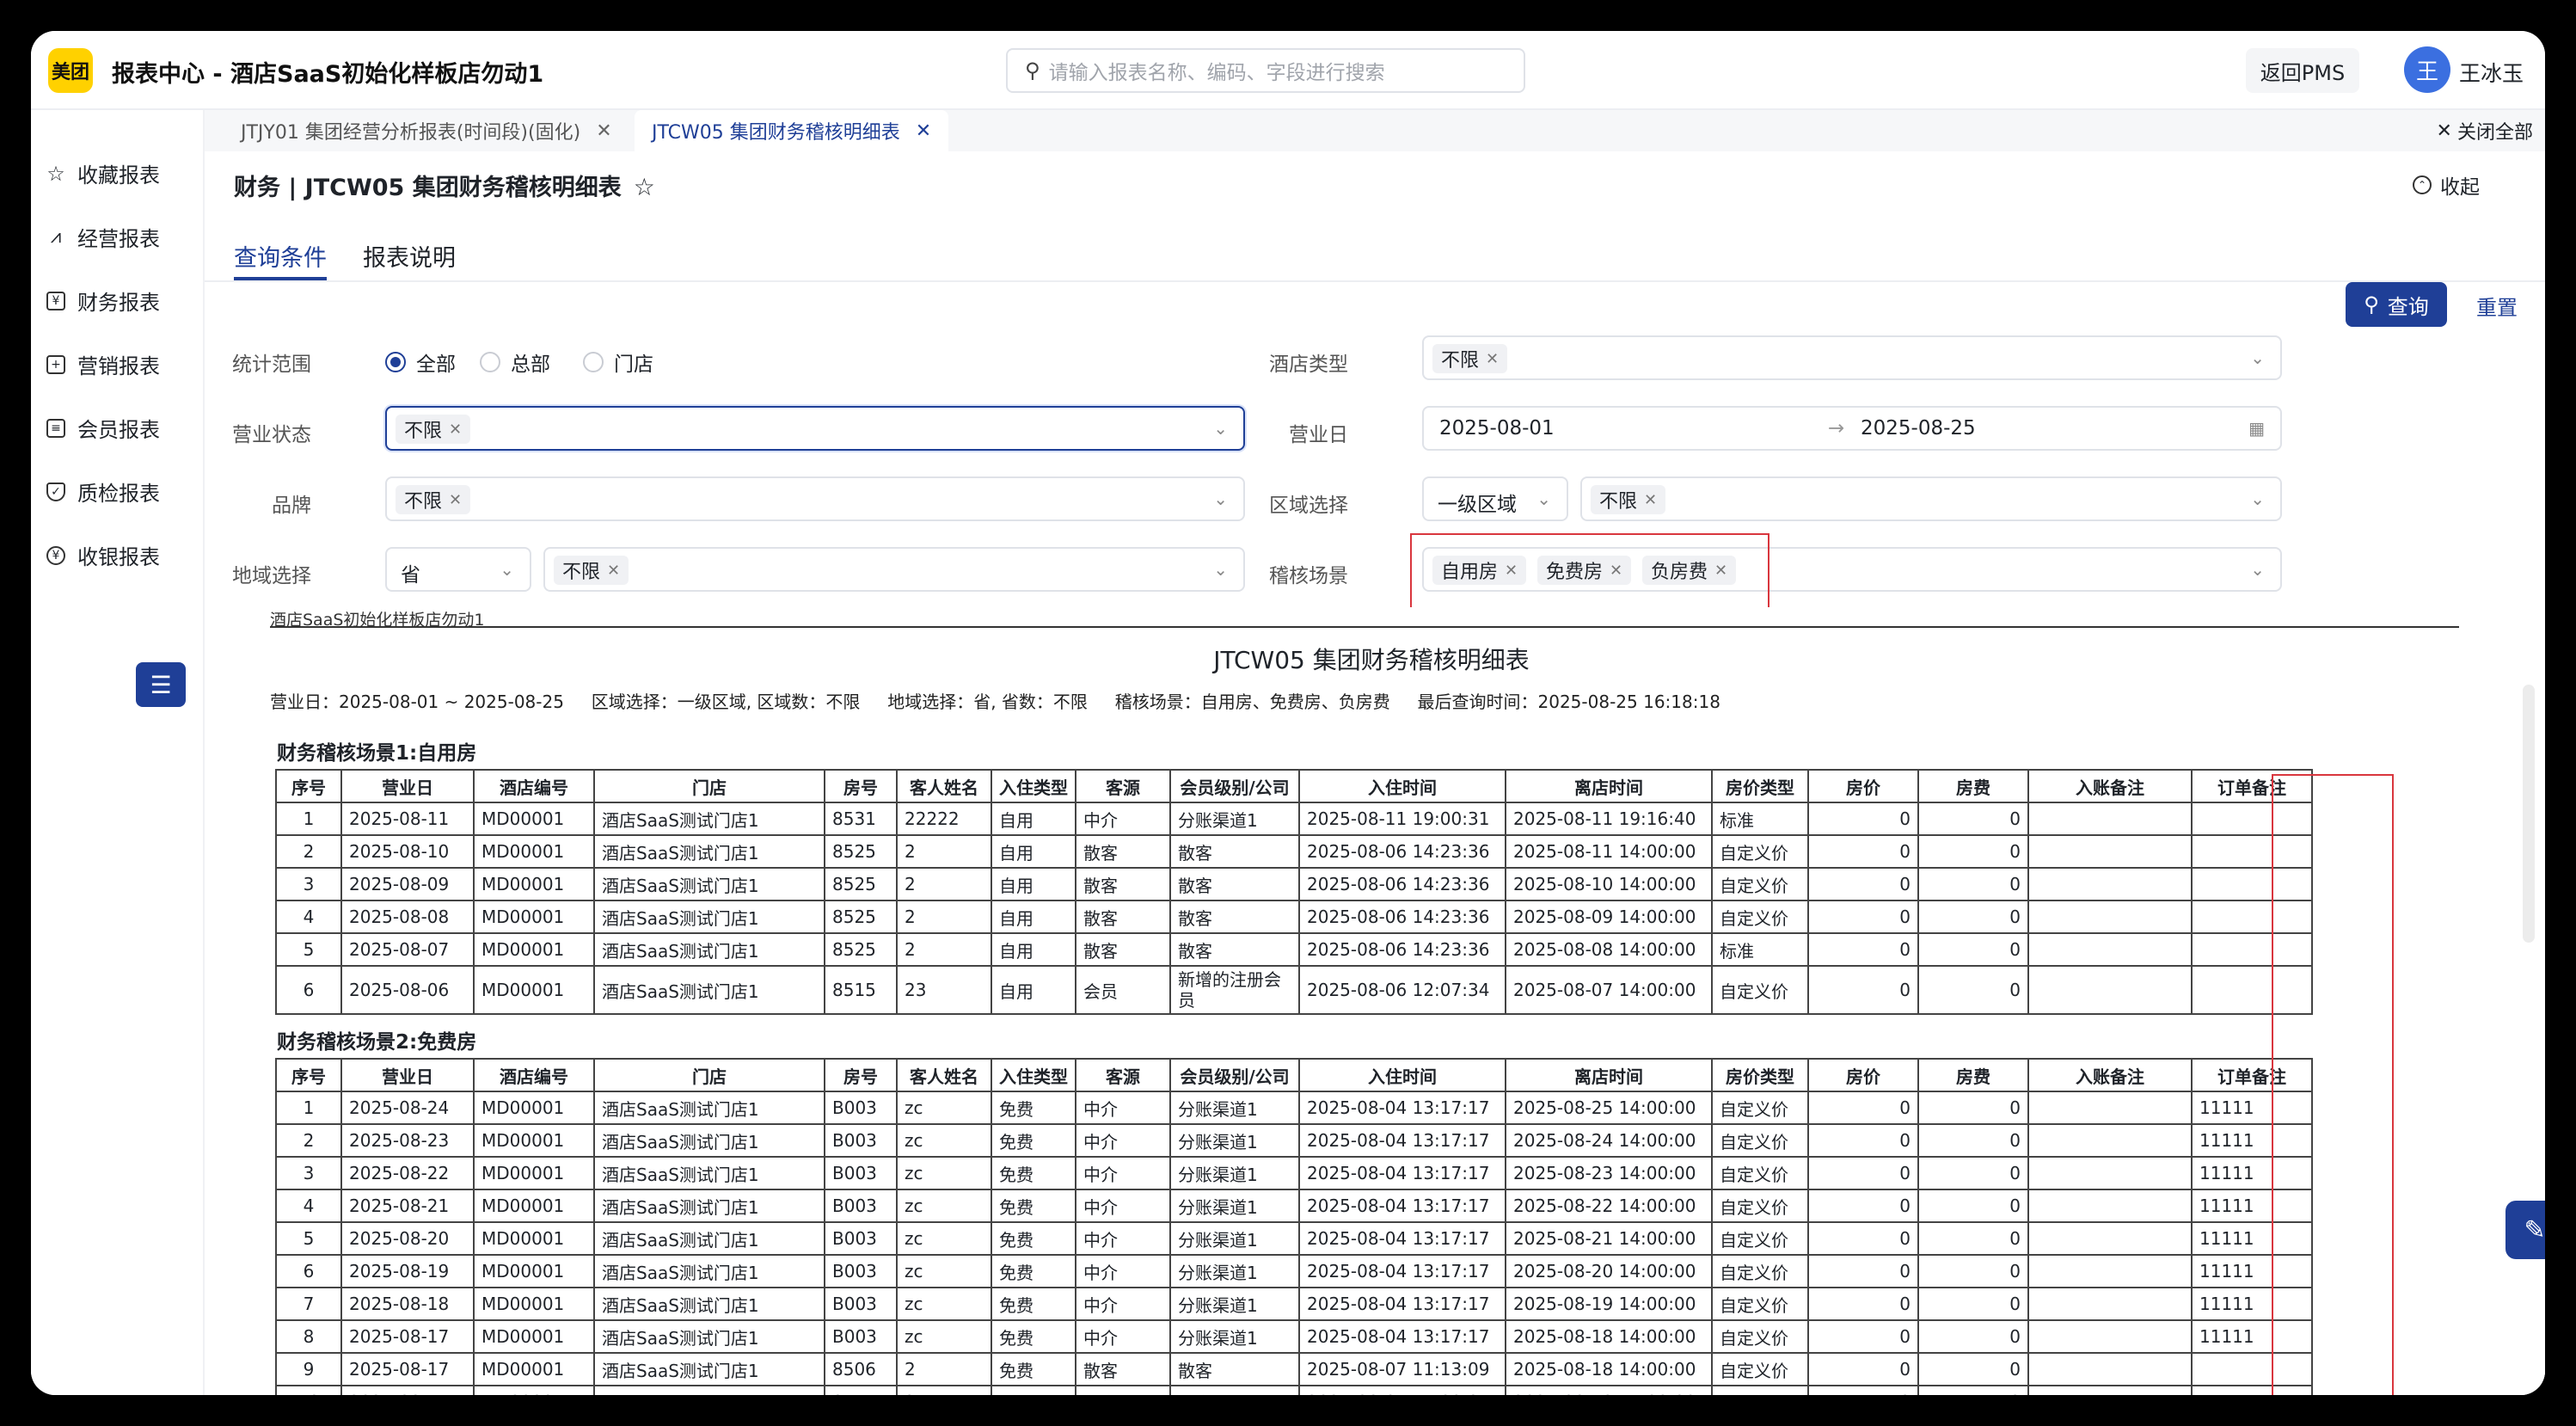 The height and width of the screenshot is (1426, 2576). What do you see at coordinates (1760, 1075) in the screenshot?
I see `column-header: 房价类型` at bounding box center [1760, 1075].